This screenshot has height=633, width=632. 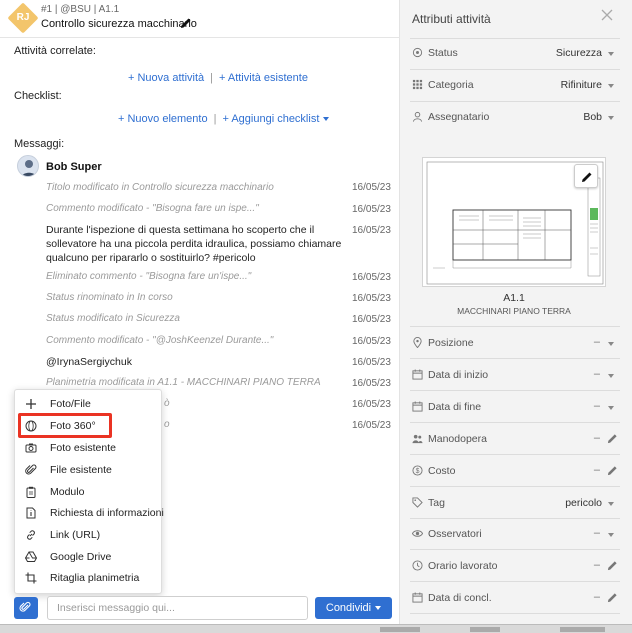 What do you see at coordinates (515, 407) in the screenshot?
I see `attribute-end-date: Data di fine –` at bounding box center [515, 407].